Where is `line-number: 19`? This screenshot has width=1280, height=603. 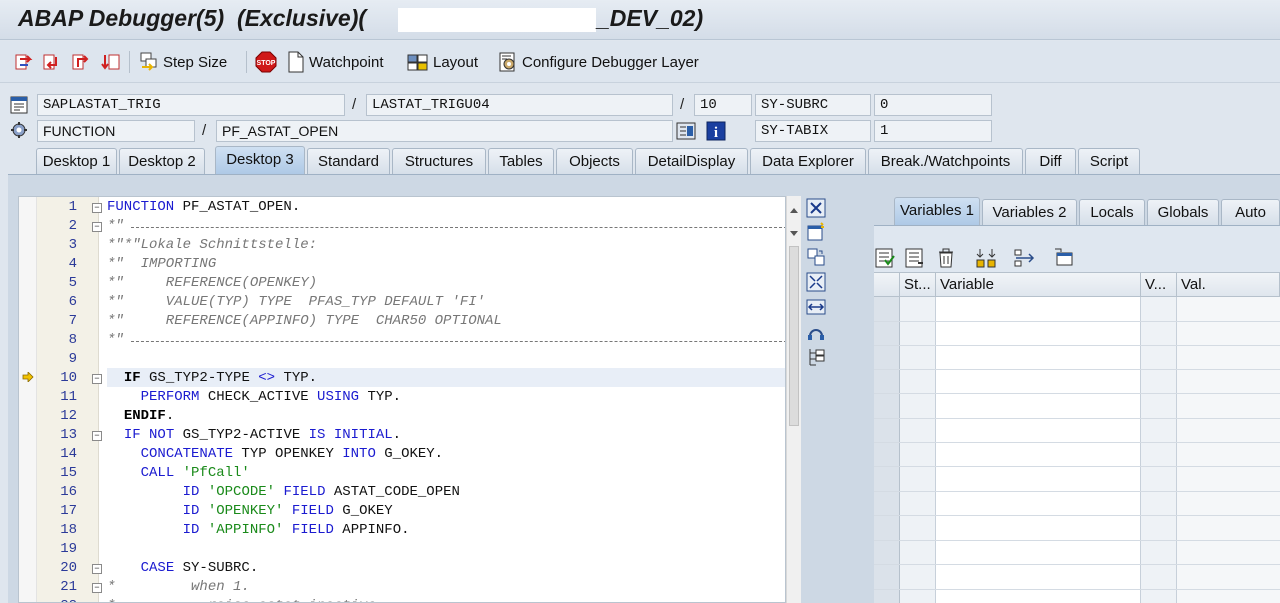 line-number: 19 is located at coordinates (68, 549).